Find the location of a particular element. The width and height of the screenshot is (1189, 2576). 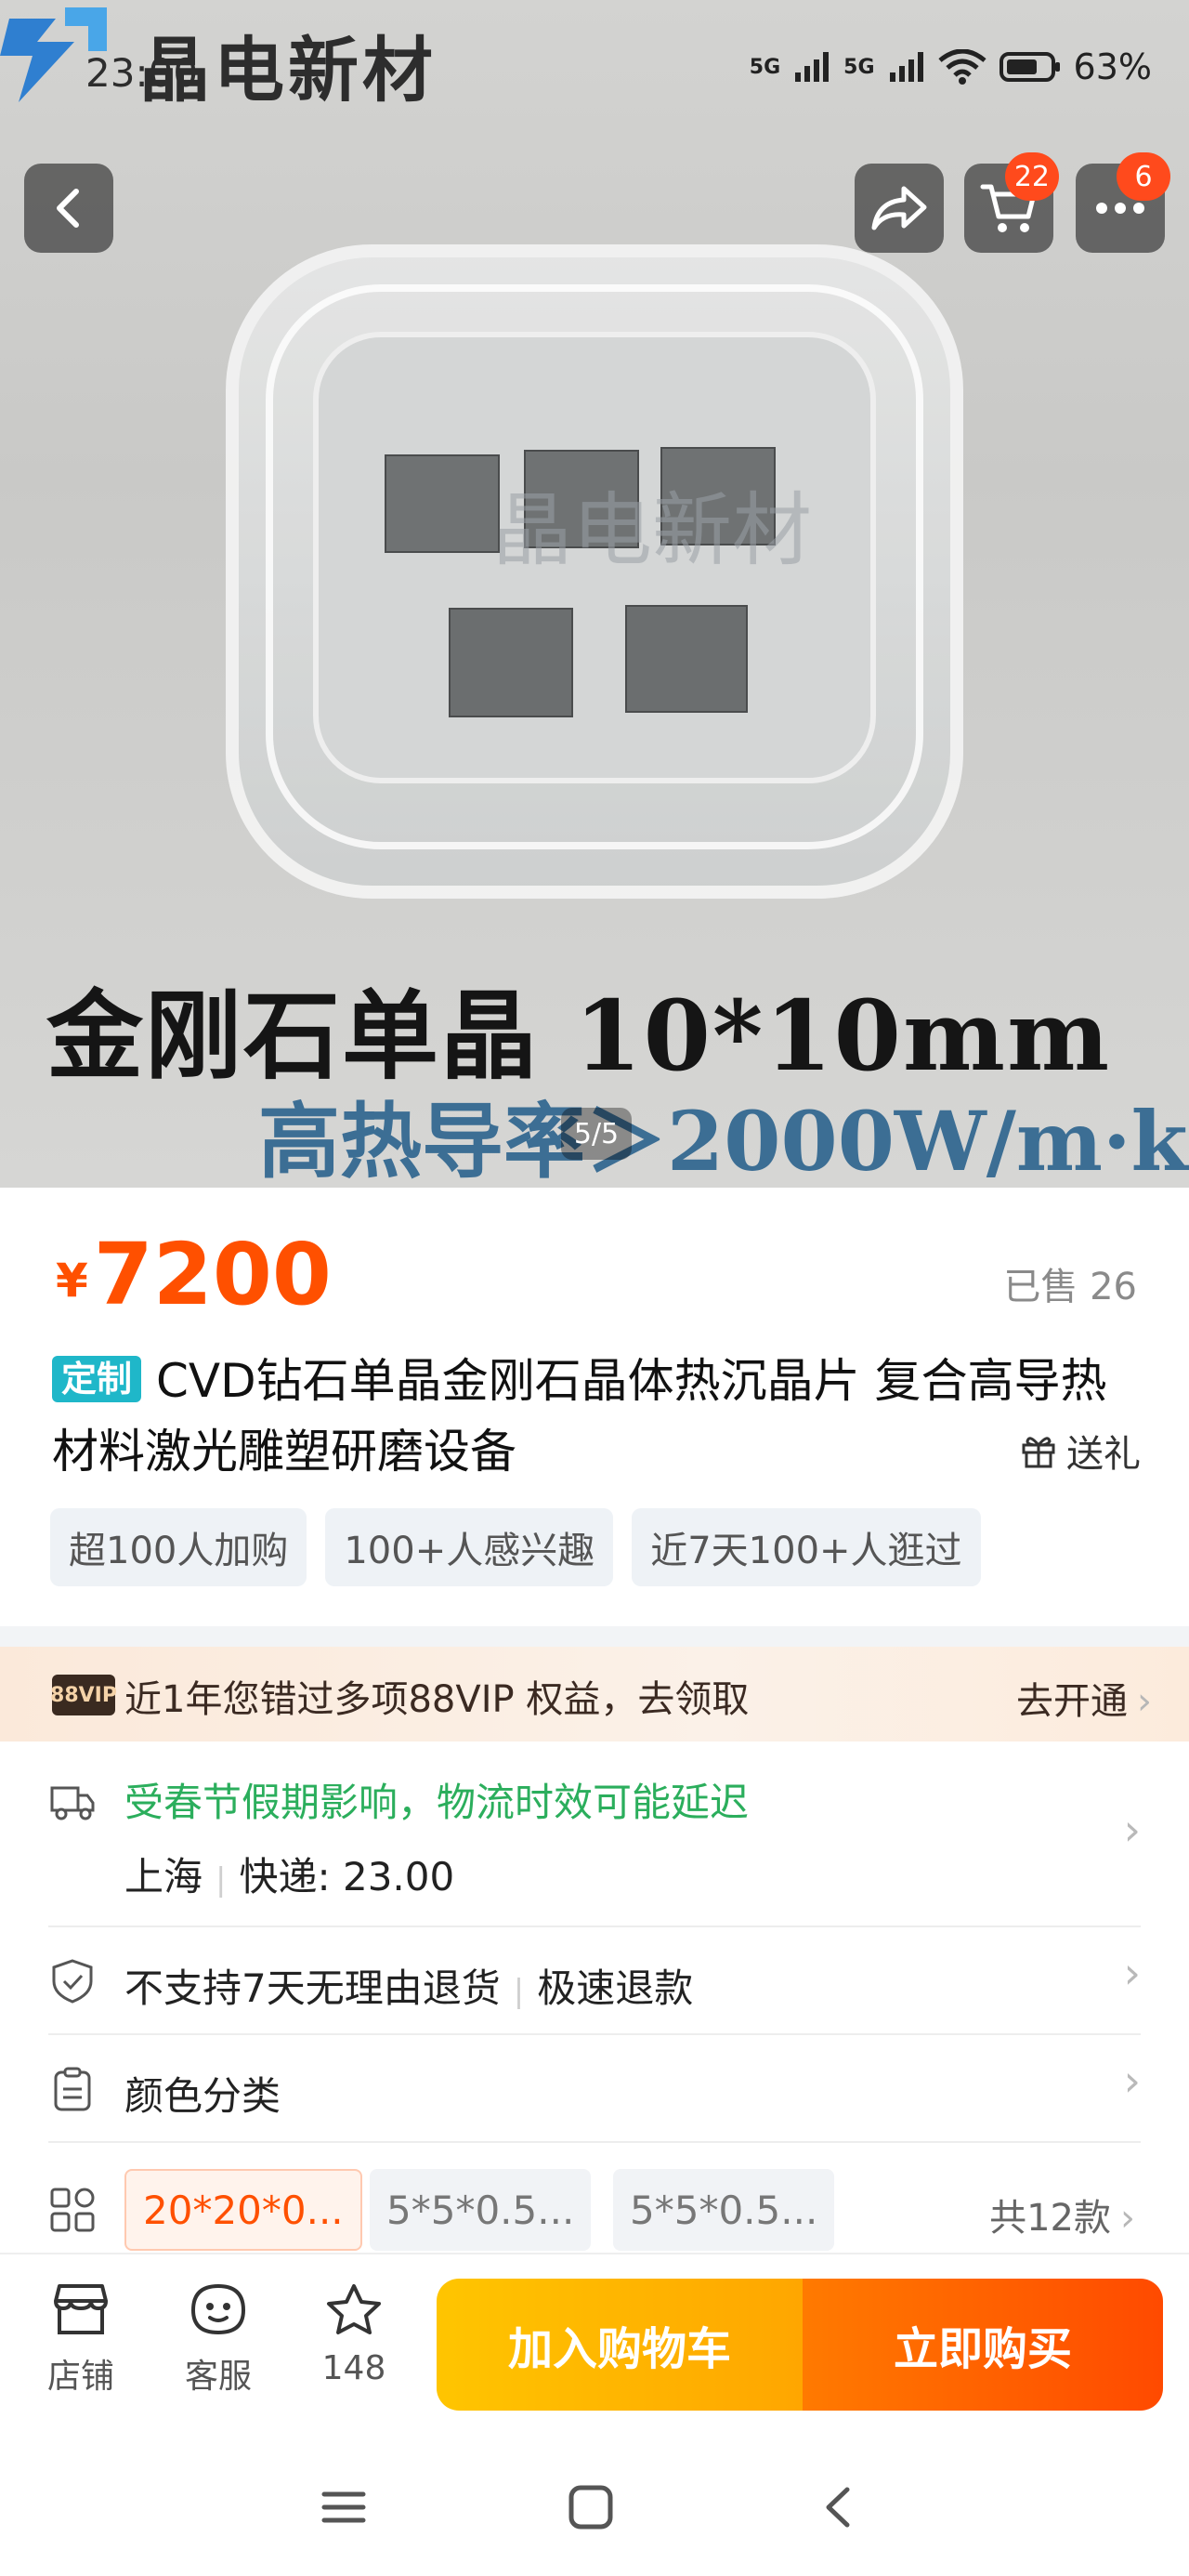

gift-button: 送礼 is located at coordinates (1080, 1451).